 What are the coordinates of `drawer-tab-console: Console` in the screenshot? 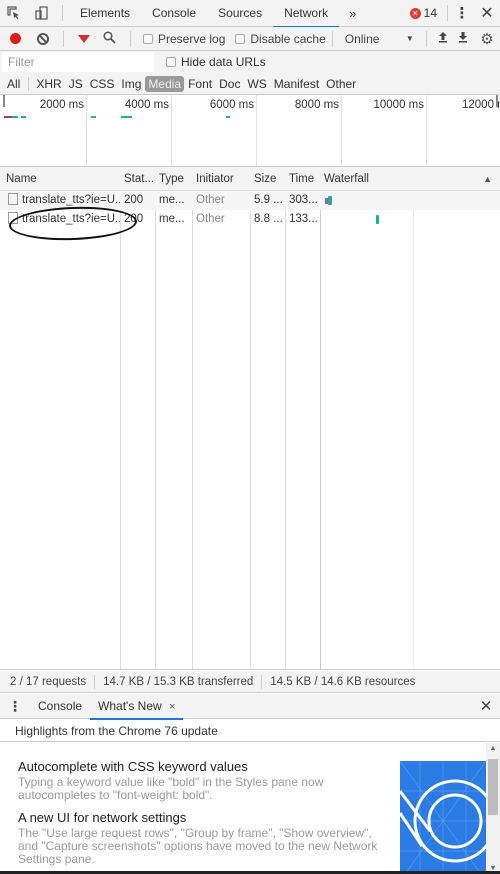 It's located at (60, 706).